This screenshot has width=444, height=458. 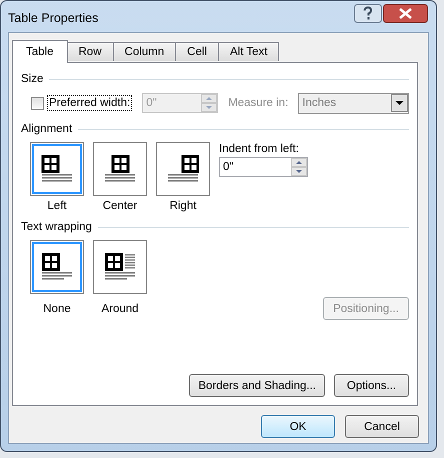 I want to click on option-label: None, so click(x=57, y=309).